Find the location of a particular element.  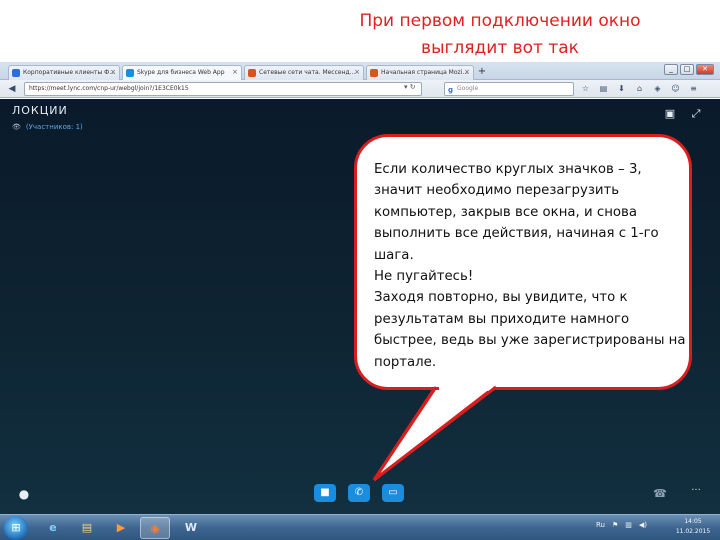

slide-title-line-1: При первом подключении окно is located at coordinates (500, 21).